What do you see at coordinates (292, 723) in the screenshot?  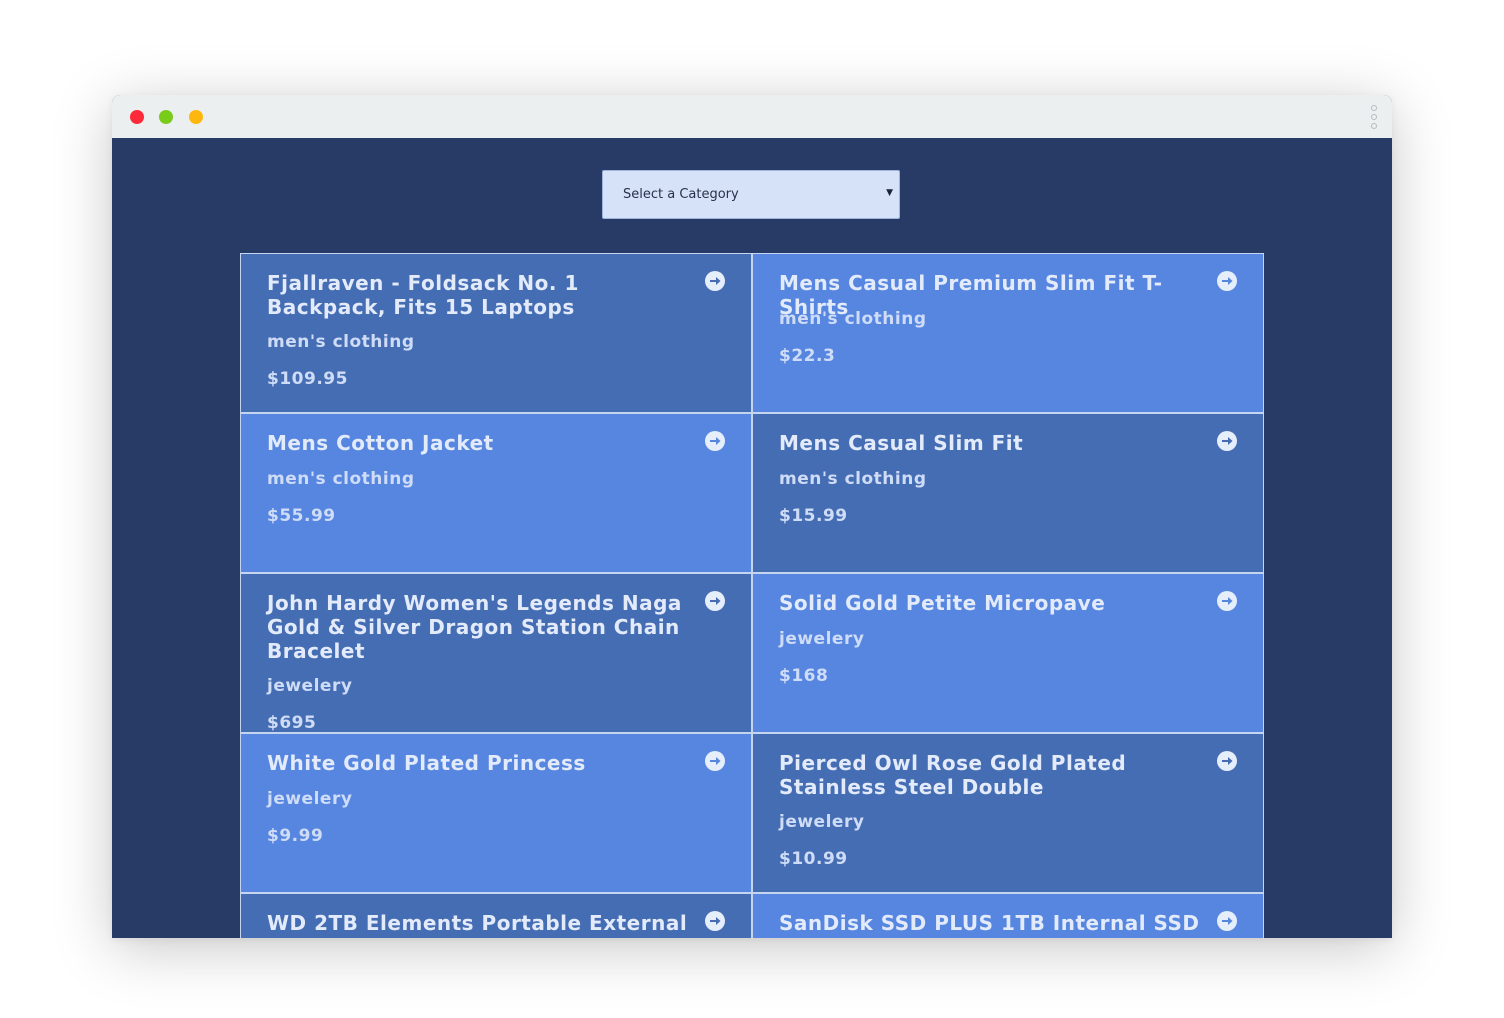 I see `product-price: $695` at bounding box center [292, 723].